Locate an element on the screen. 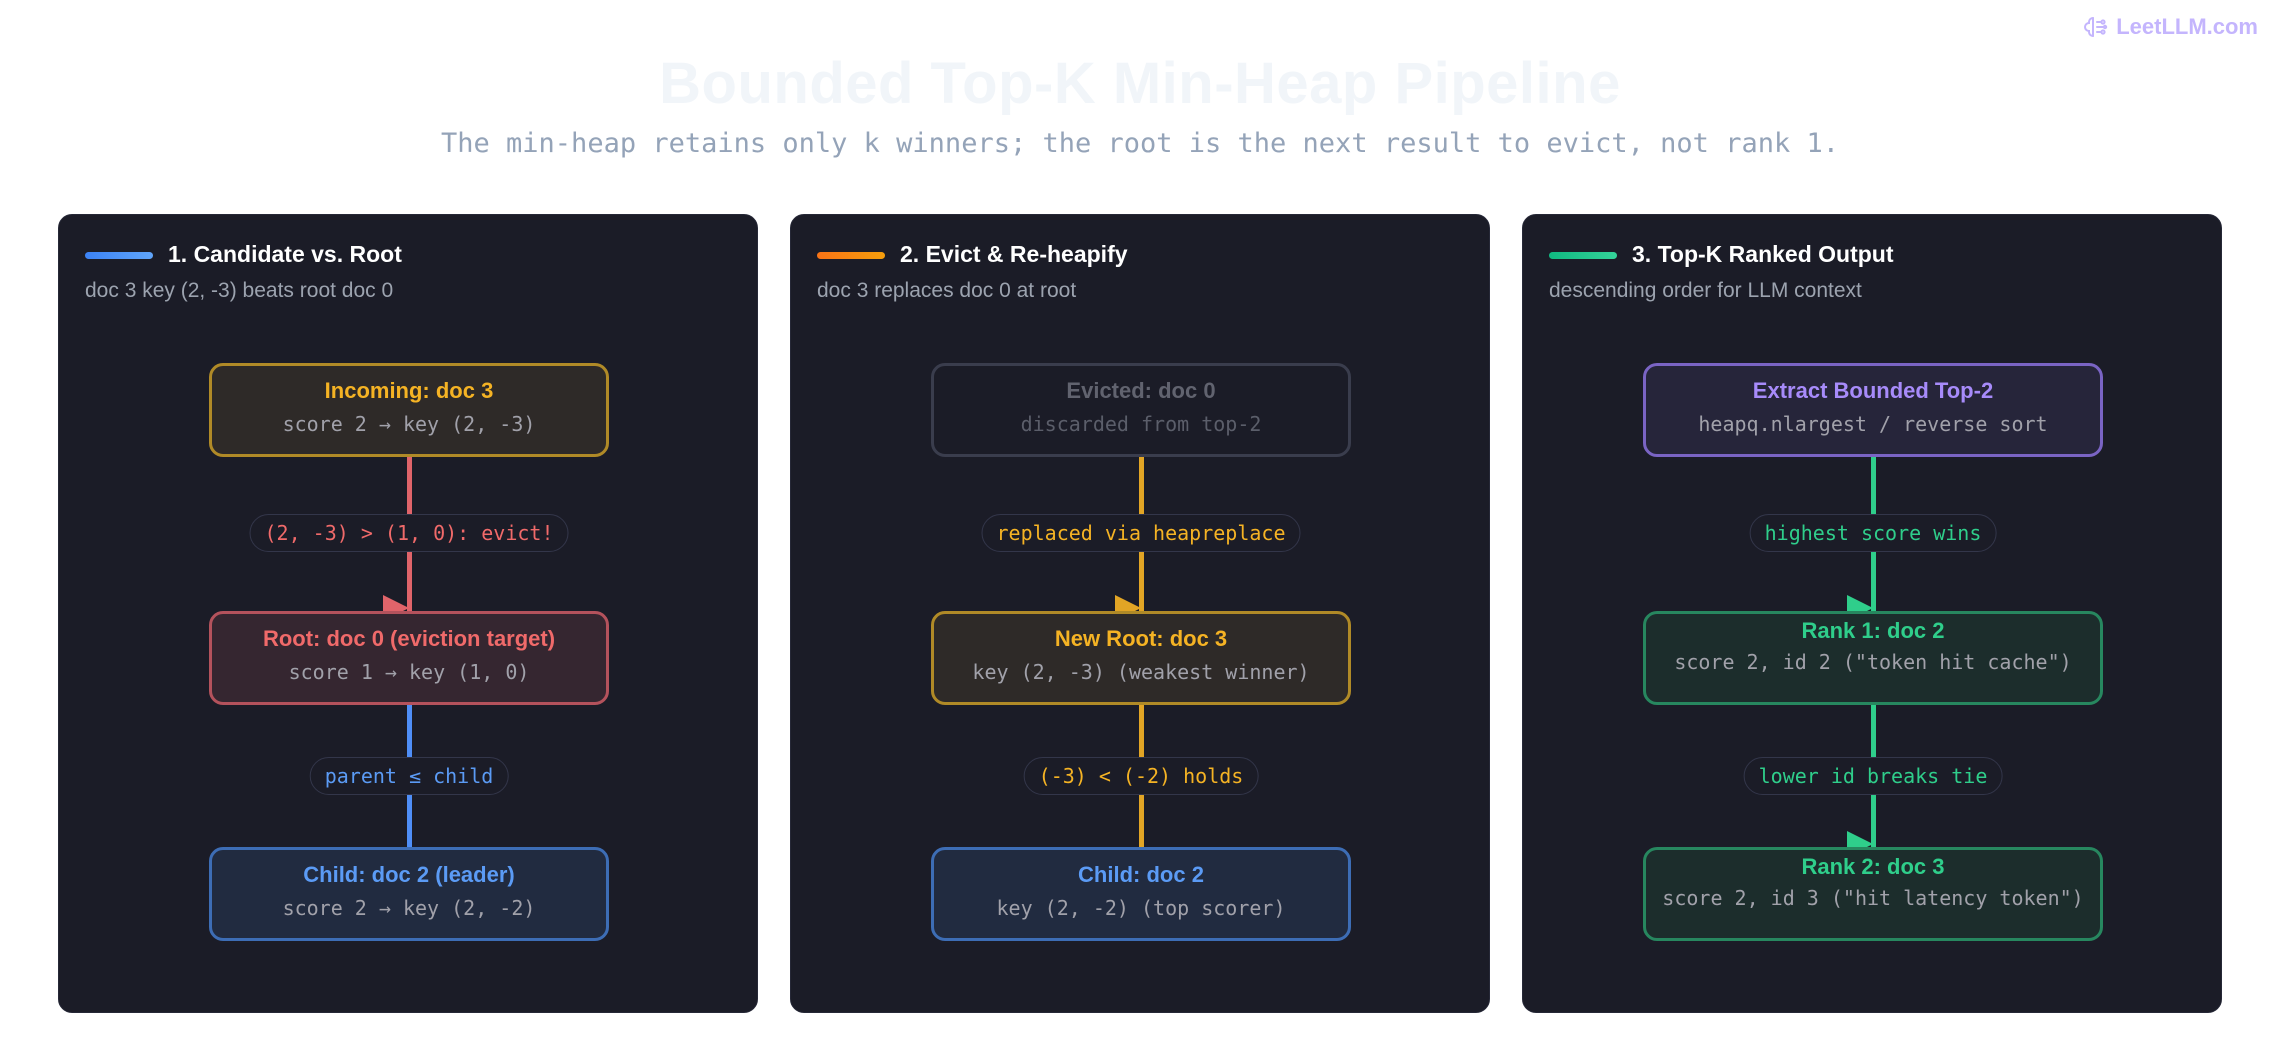 Image resolution: width=2280 pixels, height=1040 pixels. brain-circuit-icon is located at coordinates (2096, 27).